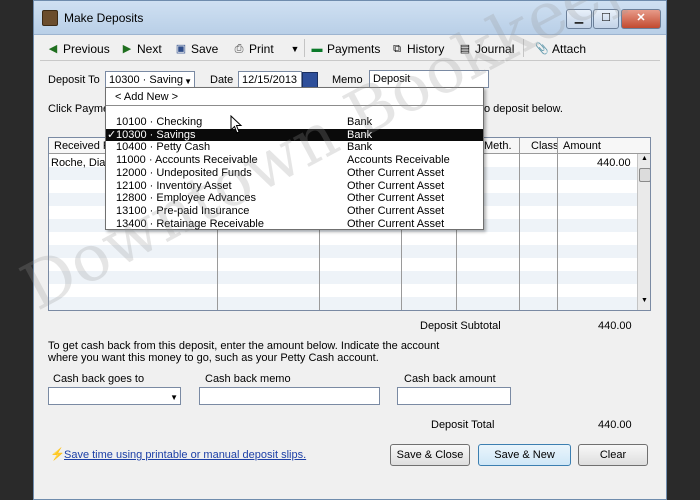 The image size is (700, 500). Describe the element at coordinates (606, 19) in the screenshot. I see `maximize-button: ☐` at that location.